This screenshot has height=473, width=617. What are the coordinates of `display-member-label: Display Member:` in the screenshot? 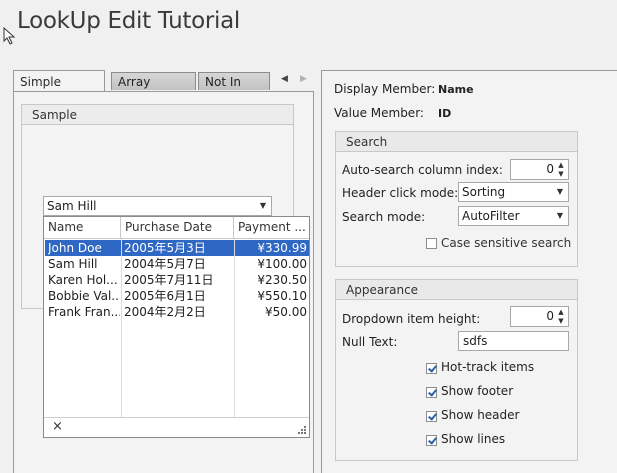 It's located at (385, 89).